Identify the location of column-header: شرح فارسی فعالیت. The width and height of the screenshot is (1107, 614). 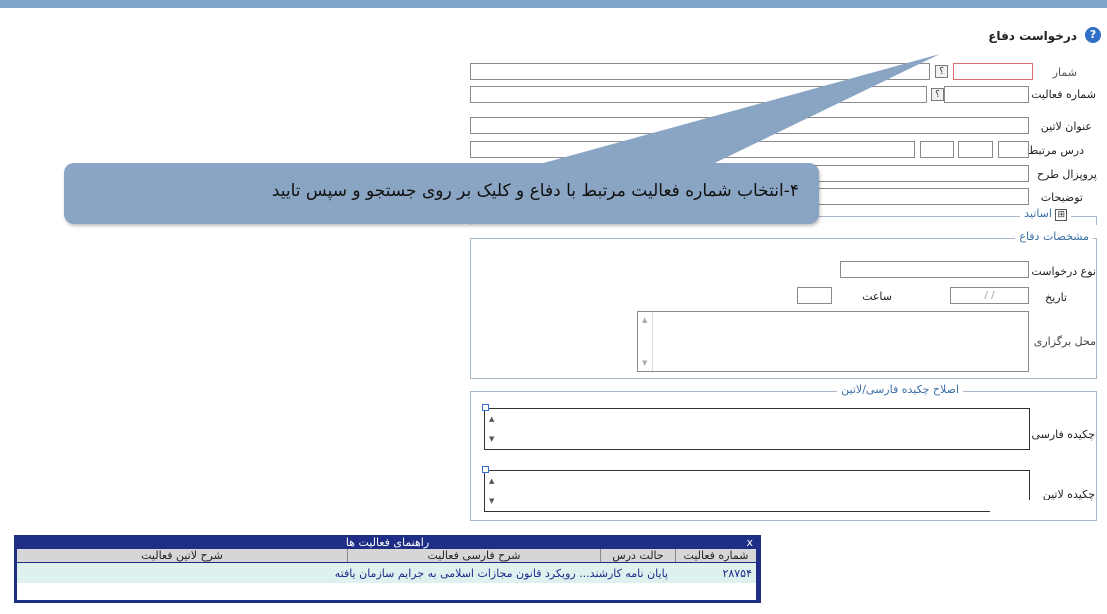
(473, 555).